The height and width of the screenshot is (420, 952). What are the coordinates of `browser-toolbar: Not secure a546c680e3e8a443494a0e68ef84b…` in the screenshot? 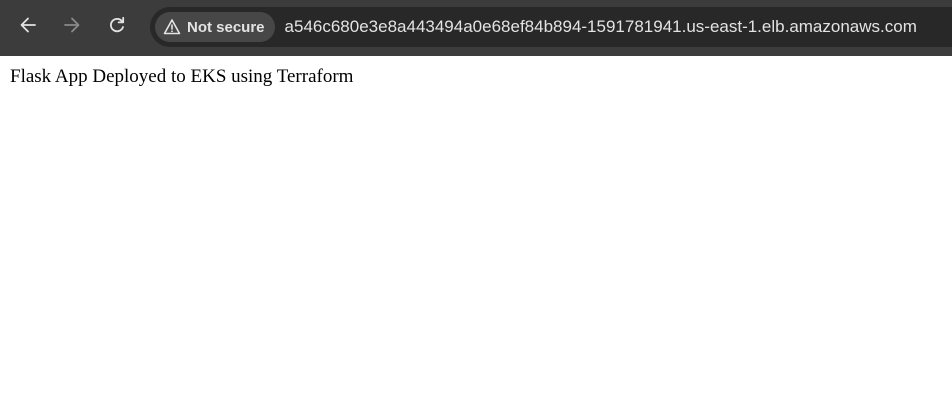 It's located at (476, 28).